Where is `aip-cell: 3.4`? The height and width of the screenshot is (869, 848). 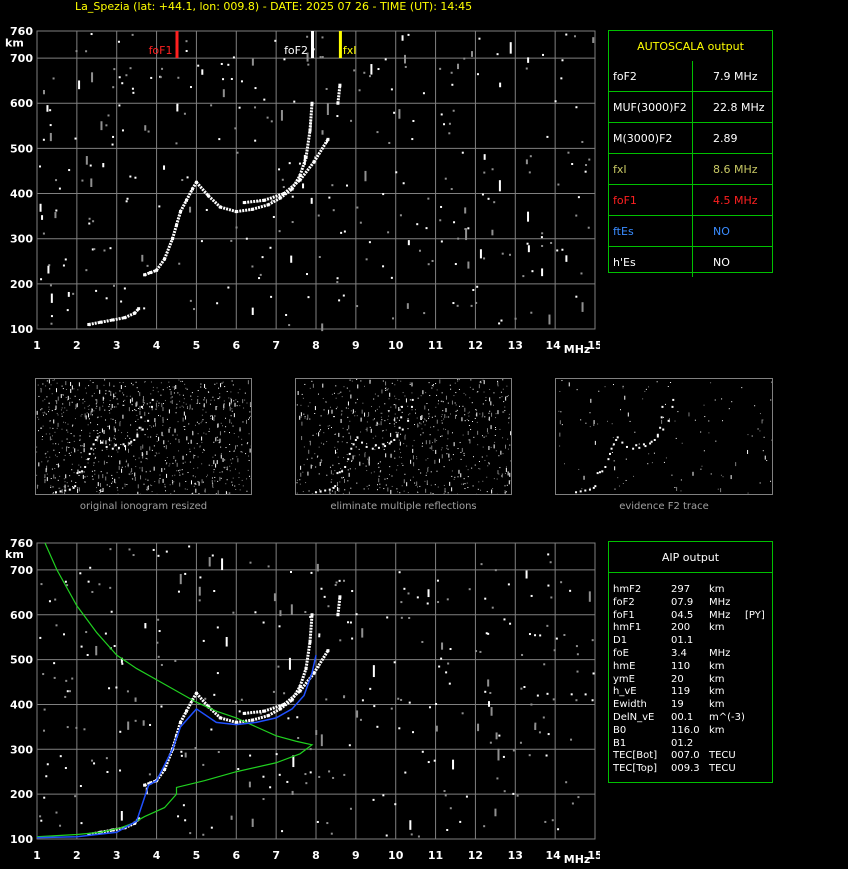 aip-cell: 3.4 is located at coordinates (679, 653).